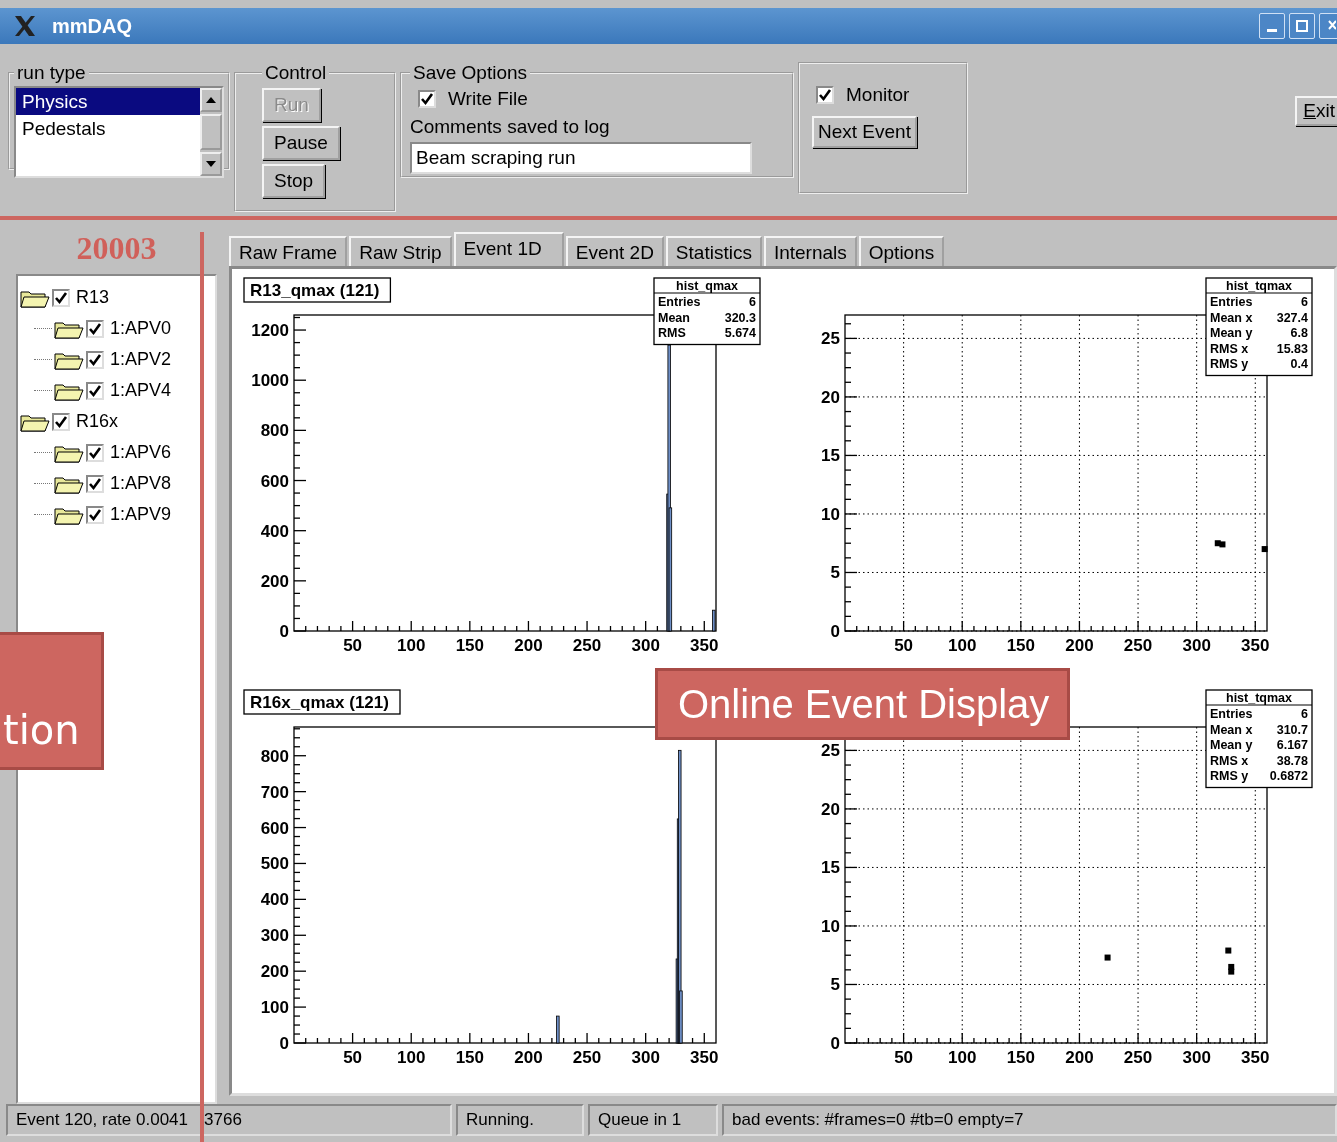  I want to click on tick-label: 500, so click(274, 864).